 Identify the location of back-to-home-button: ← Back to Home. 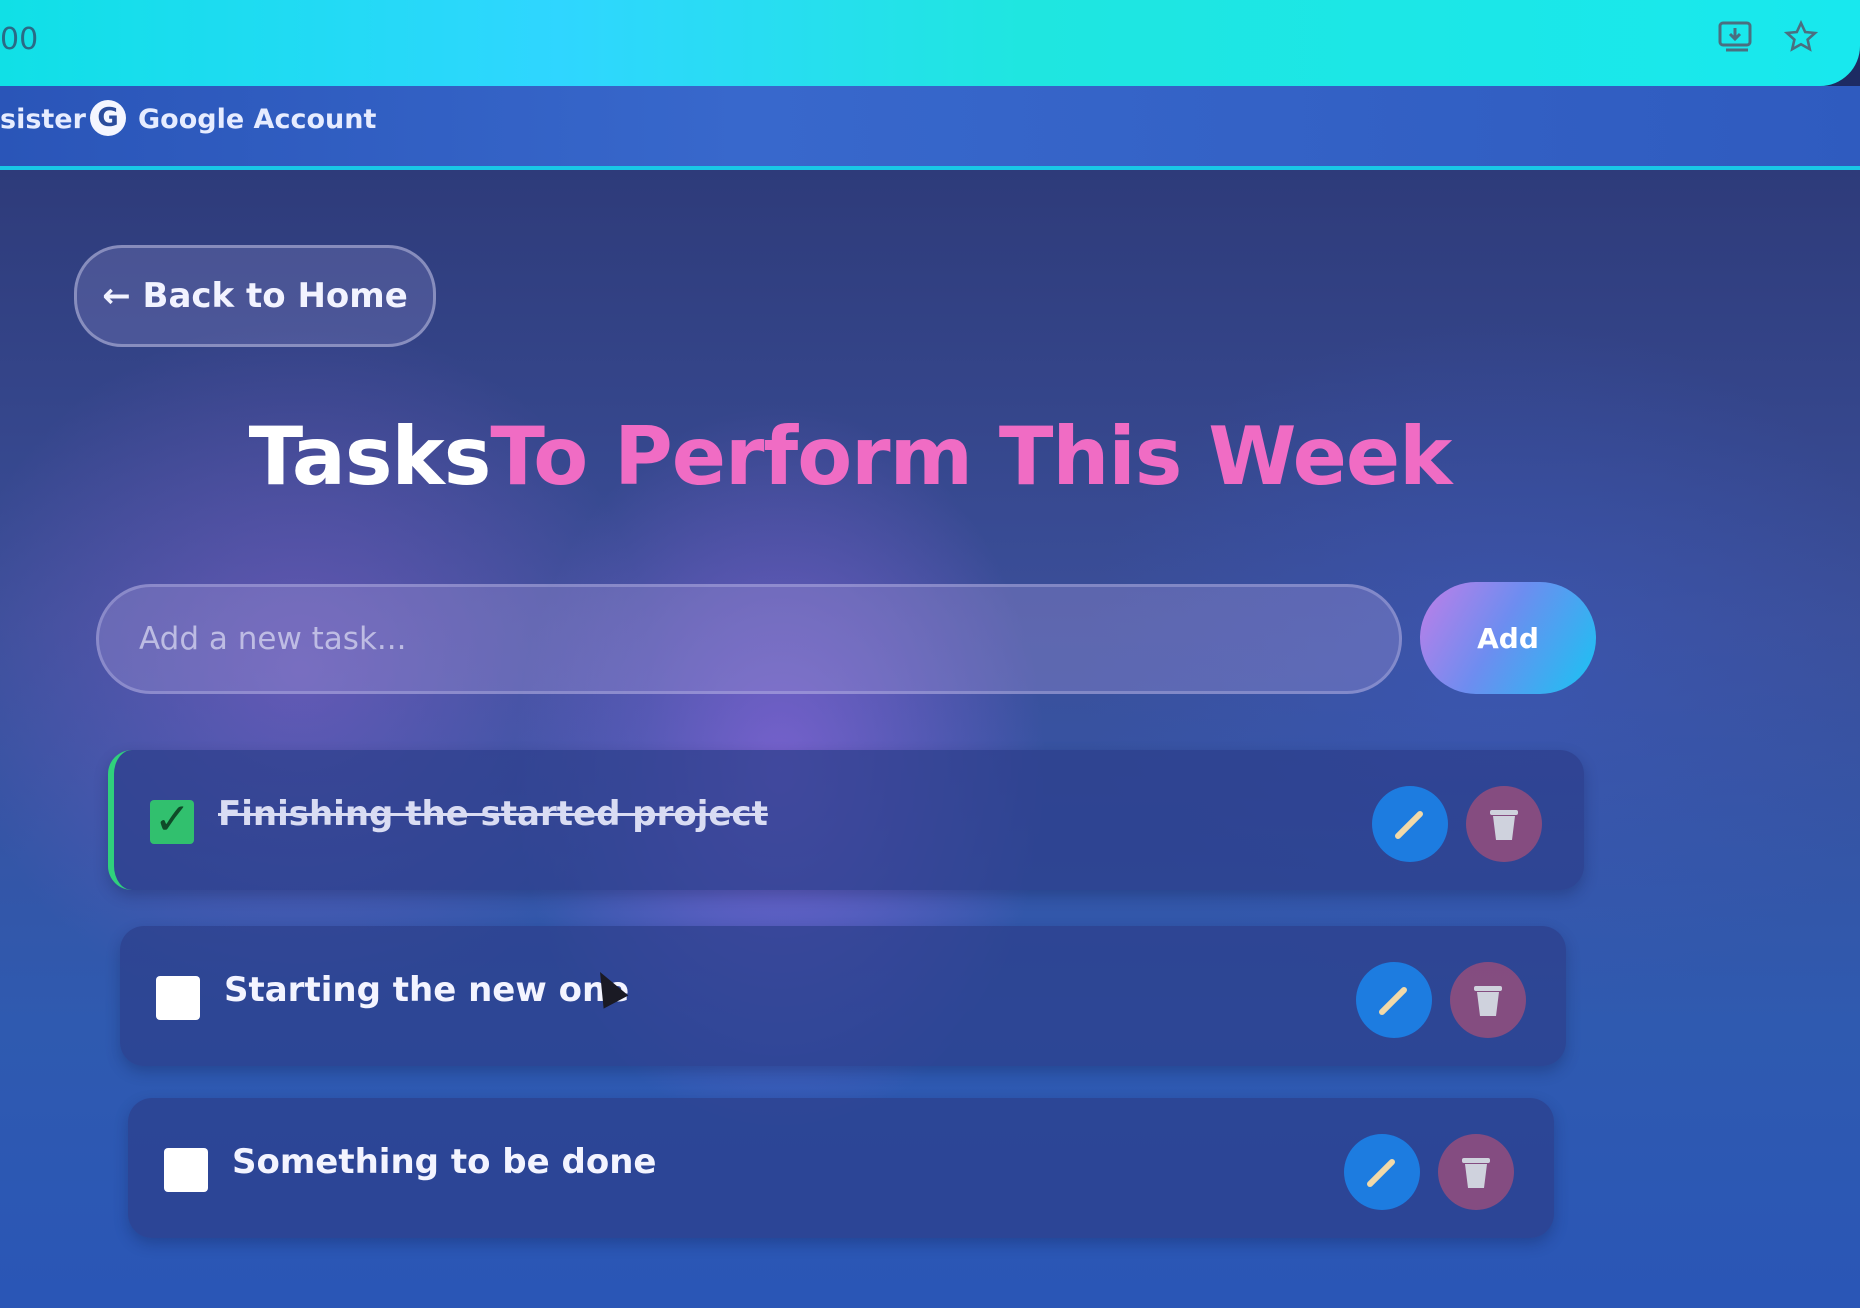
(255, 296).